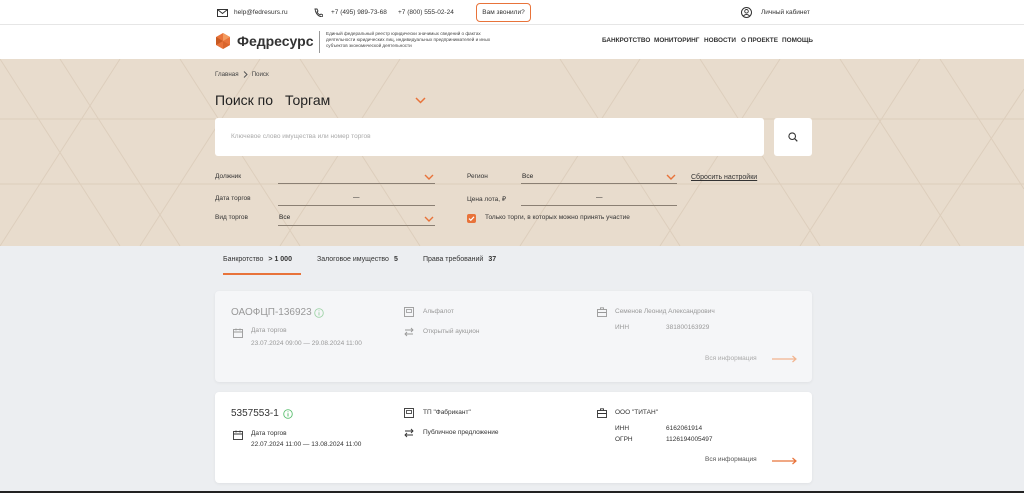  I want to click on region-select, so click(599, 183).